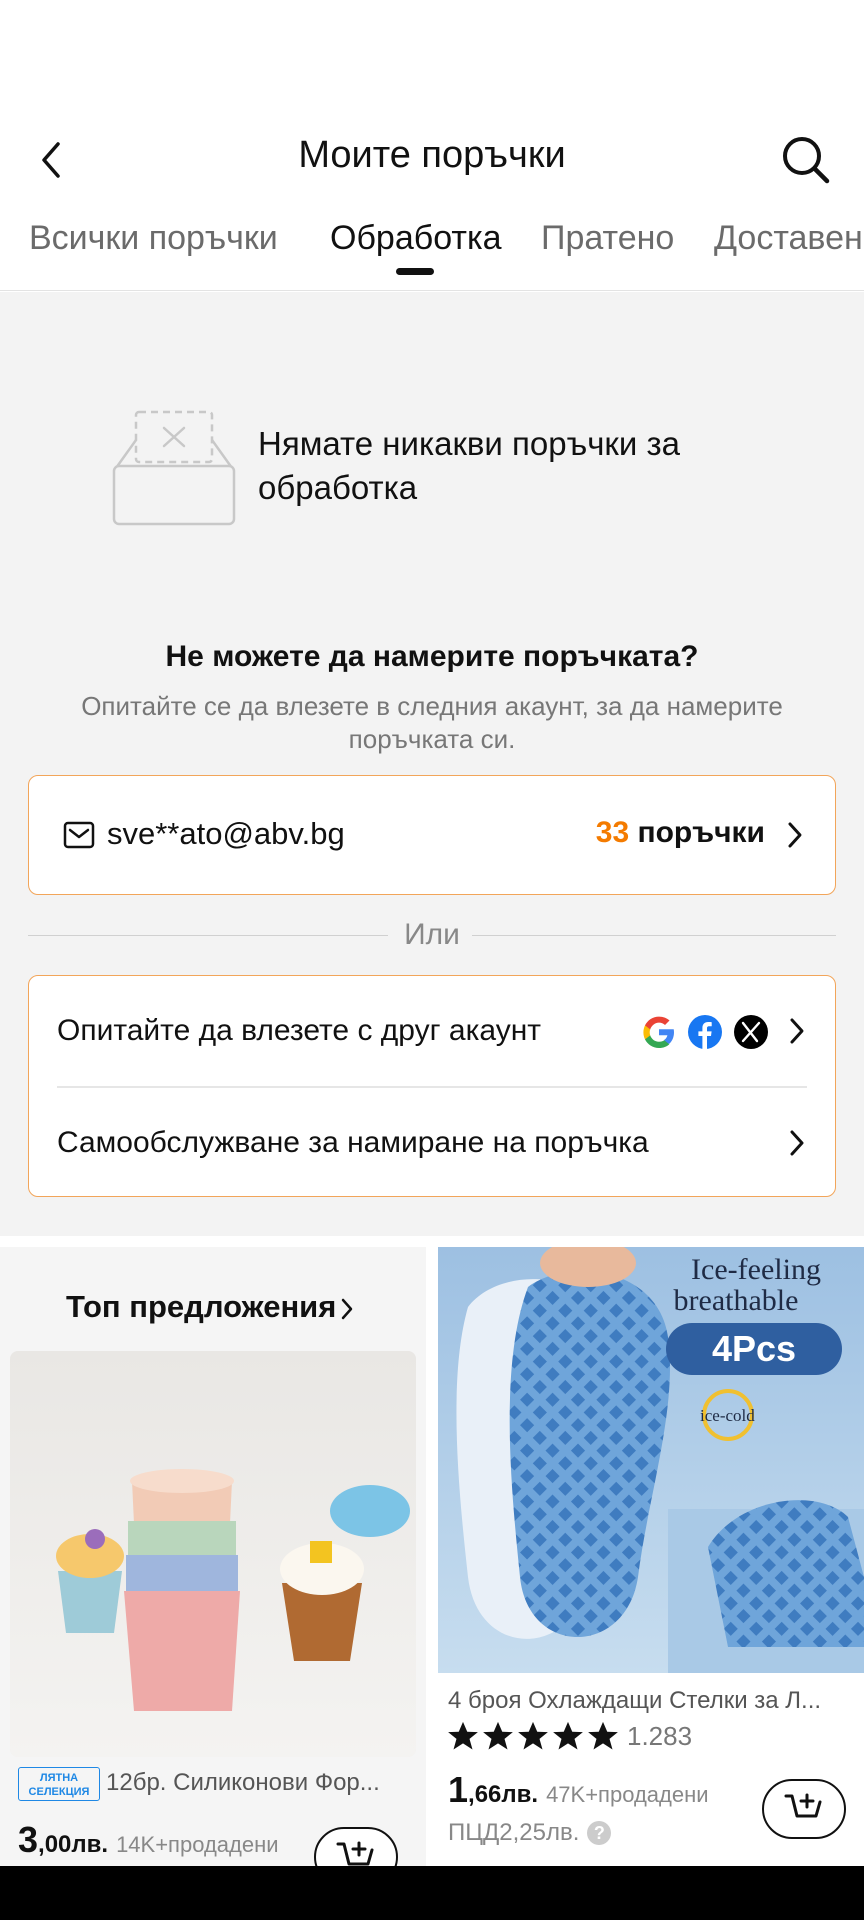 This screenshot has height=1920, width=864. Describe the element at coordinates (432, 936) in the screenshot. I see `or-divider: Или` at that location.